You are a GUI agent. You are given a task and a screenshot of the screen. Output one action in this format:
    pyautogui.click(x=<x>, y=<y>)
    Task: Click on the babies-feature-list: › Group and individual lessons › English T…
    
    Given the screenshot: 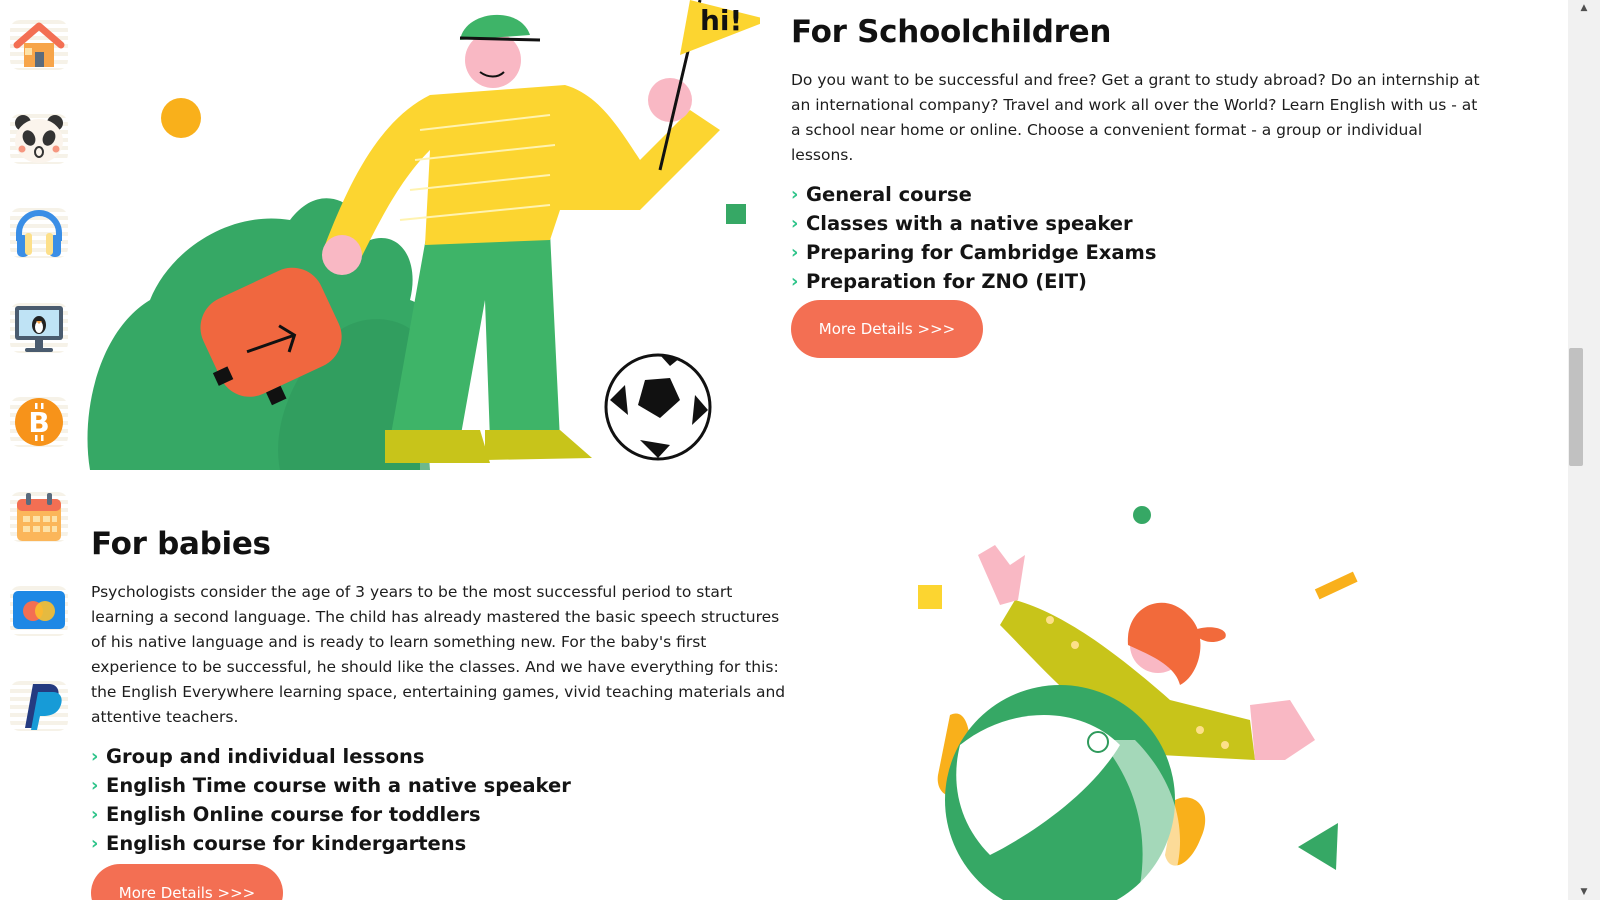 What is the action you would take?
    pyautogui.click(x=441, y=800)
    